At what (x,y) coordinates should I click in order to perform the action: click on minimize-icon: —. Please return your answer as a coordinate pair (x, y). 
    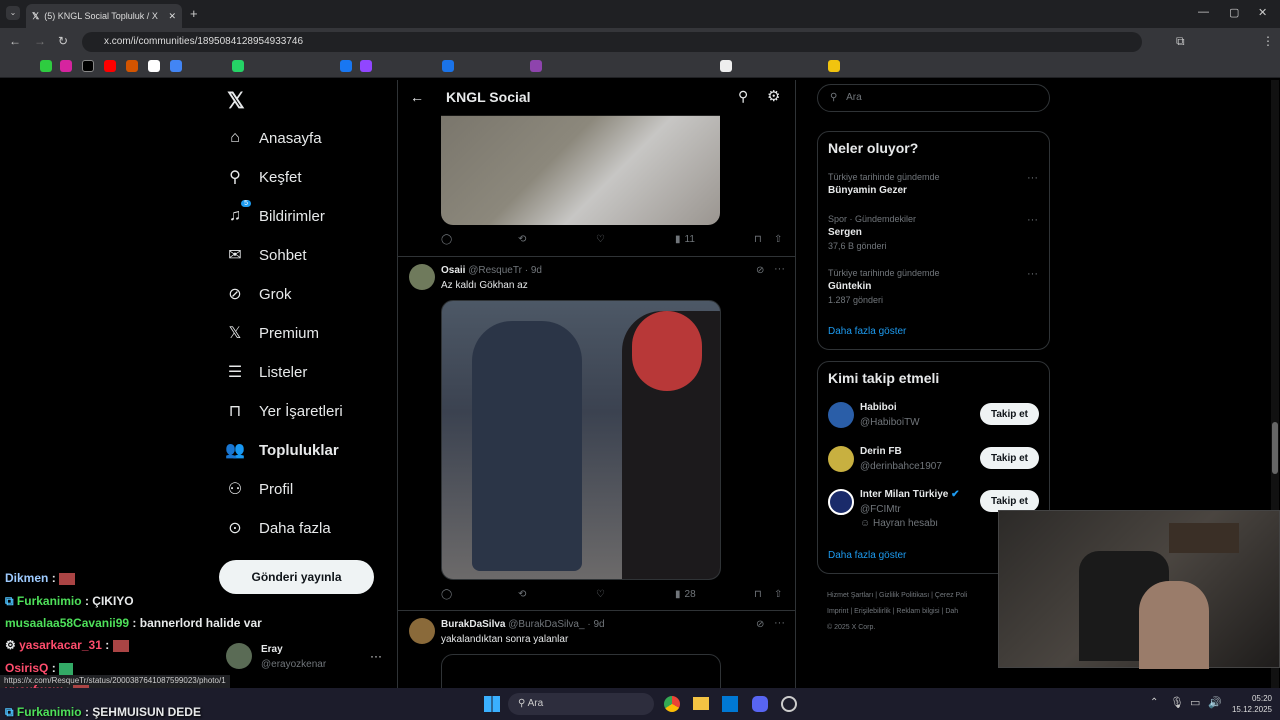
    Looking at the image, I should click on (1203, 12).